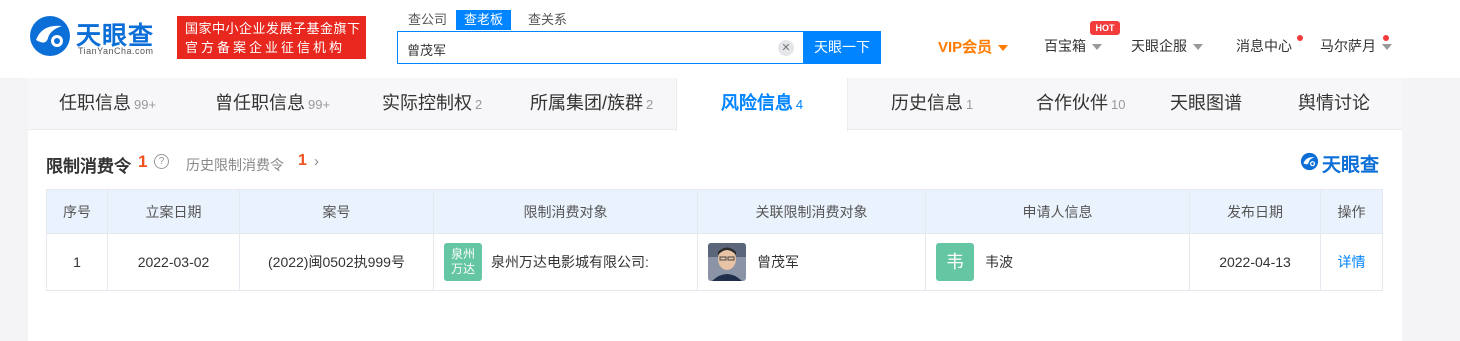 The image size is (1460, 341). I want to click on nav-messages: 消息中心, so click(1264, 46).